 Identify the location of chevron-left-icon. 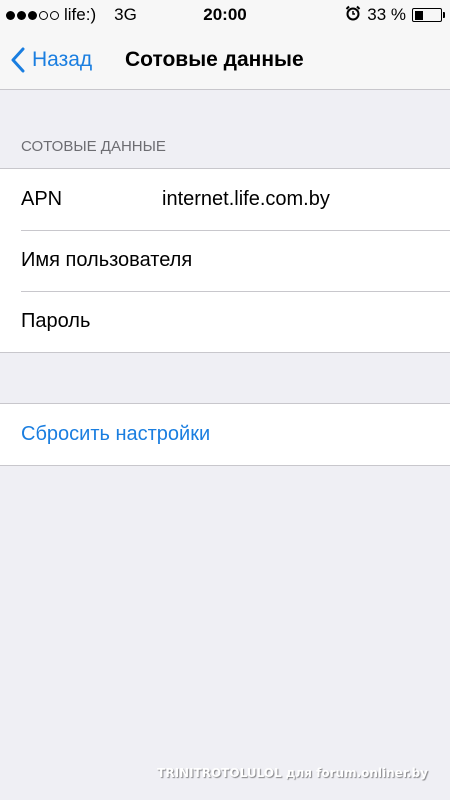
(18, 60).